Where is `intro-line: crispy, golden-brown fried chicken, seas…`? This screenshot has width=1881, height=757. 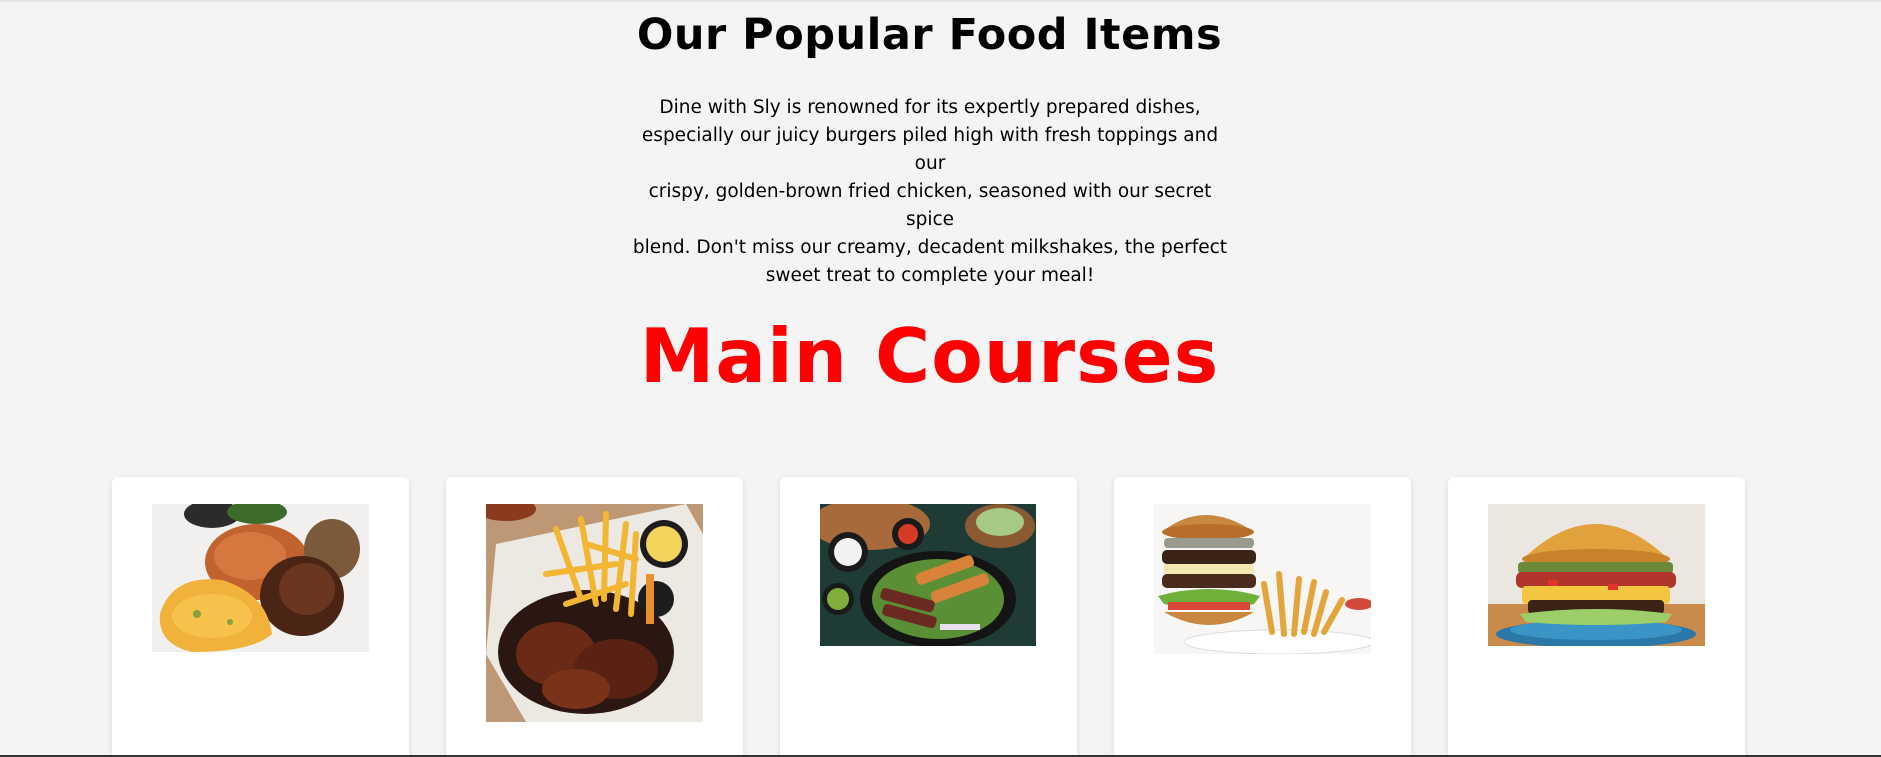
intro-line: crispy, golden-brown fried chicken, seas… is located at coordinates (930, 205).